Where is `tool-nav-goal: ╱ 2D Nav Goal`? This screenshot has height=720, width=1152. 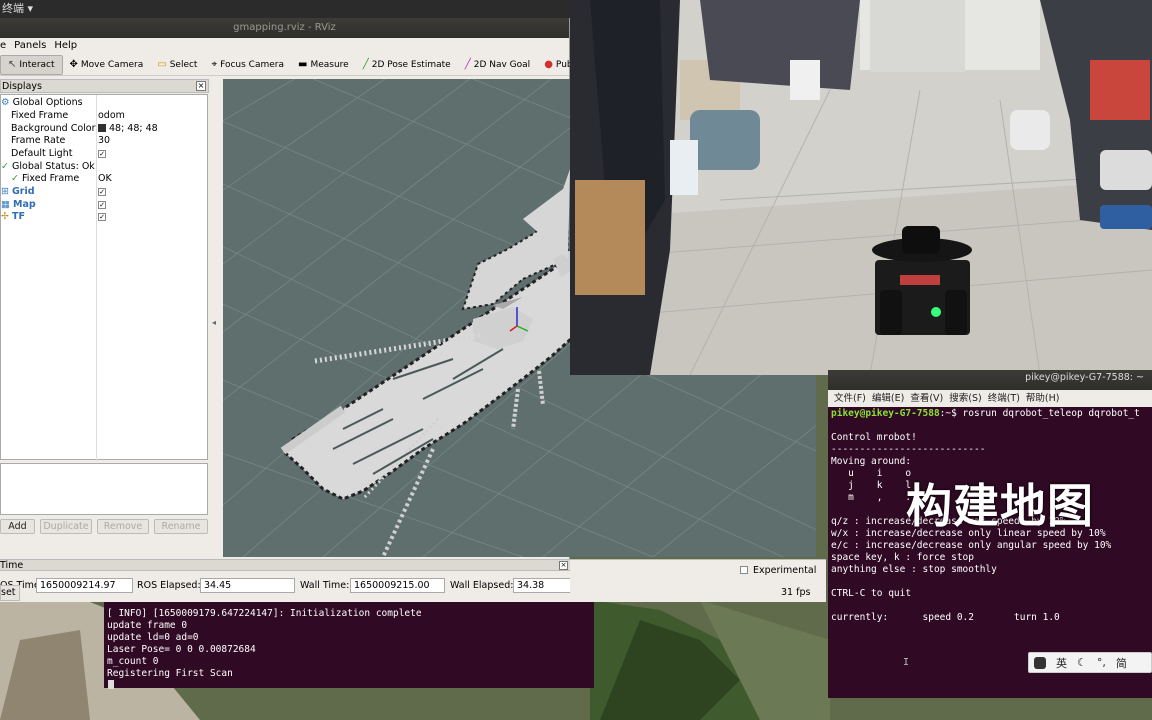 tool-nav-goal: ╱ 2D Nav Goal is located at coordinates (497, 65).